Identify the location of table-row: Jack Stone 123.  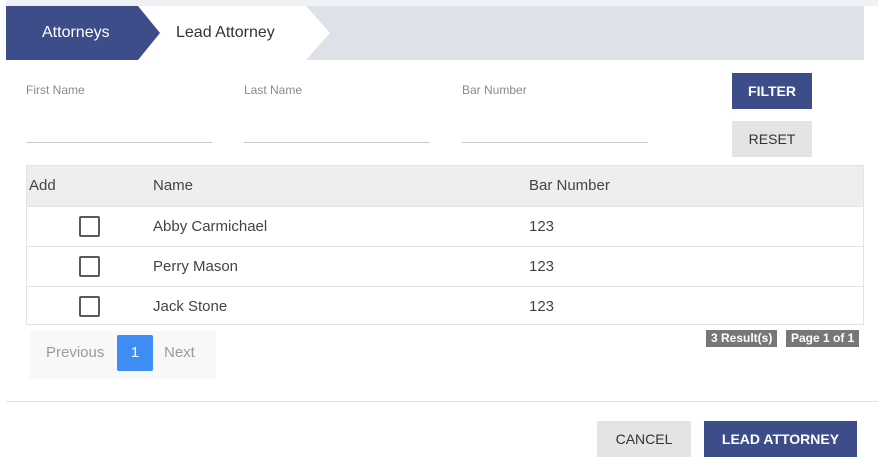
(445, 306).